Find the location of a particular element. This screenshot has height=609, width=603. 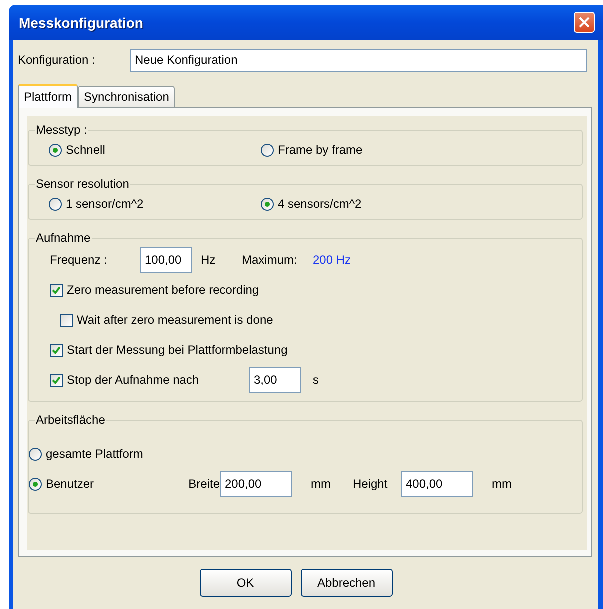

frequency-field: 100,00 is located at coordinates (166, 260).